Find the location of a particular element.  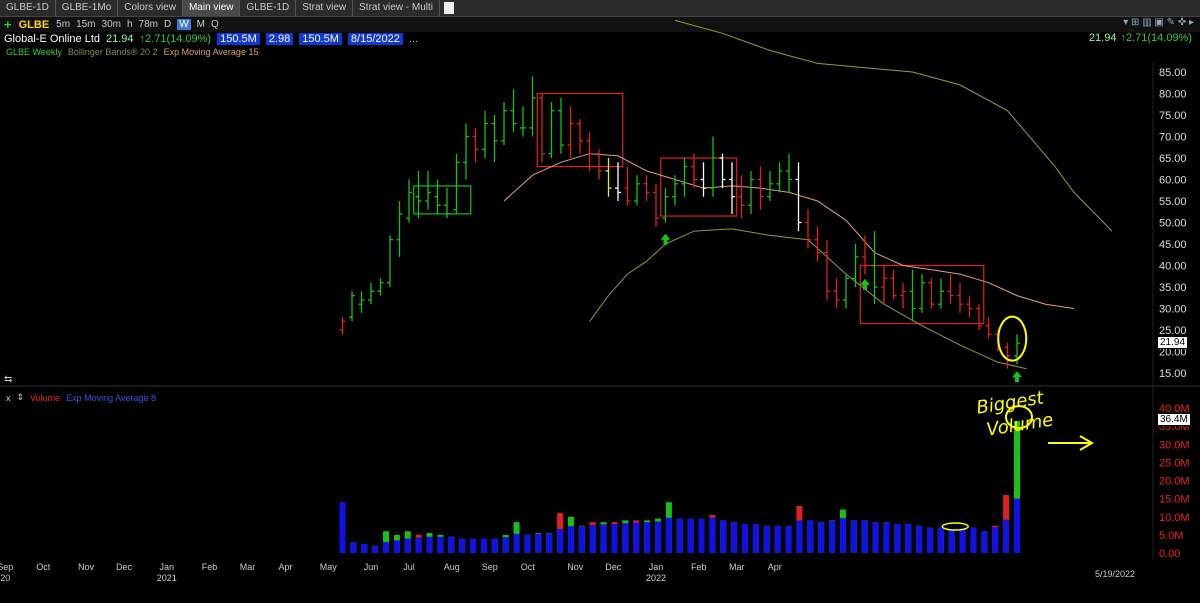

volume-tick-label: 30.0M is located at coordinates (1174, 445).